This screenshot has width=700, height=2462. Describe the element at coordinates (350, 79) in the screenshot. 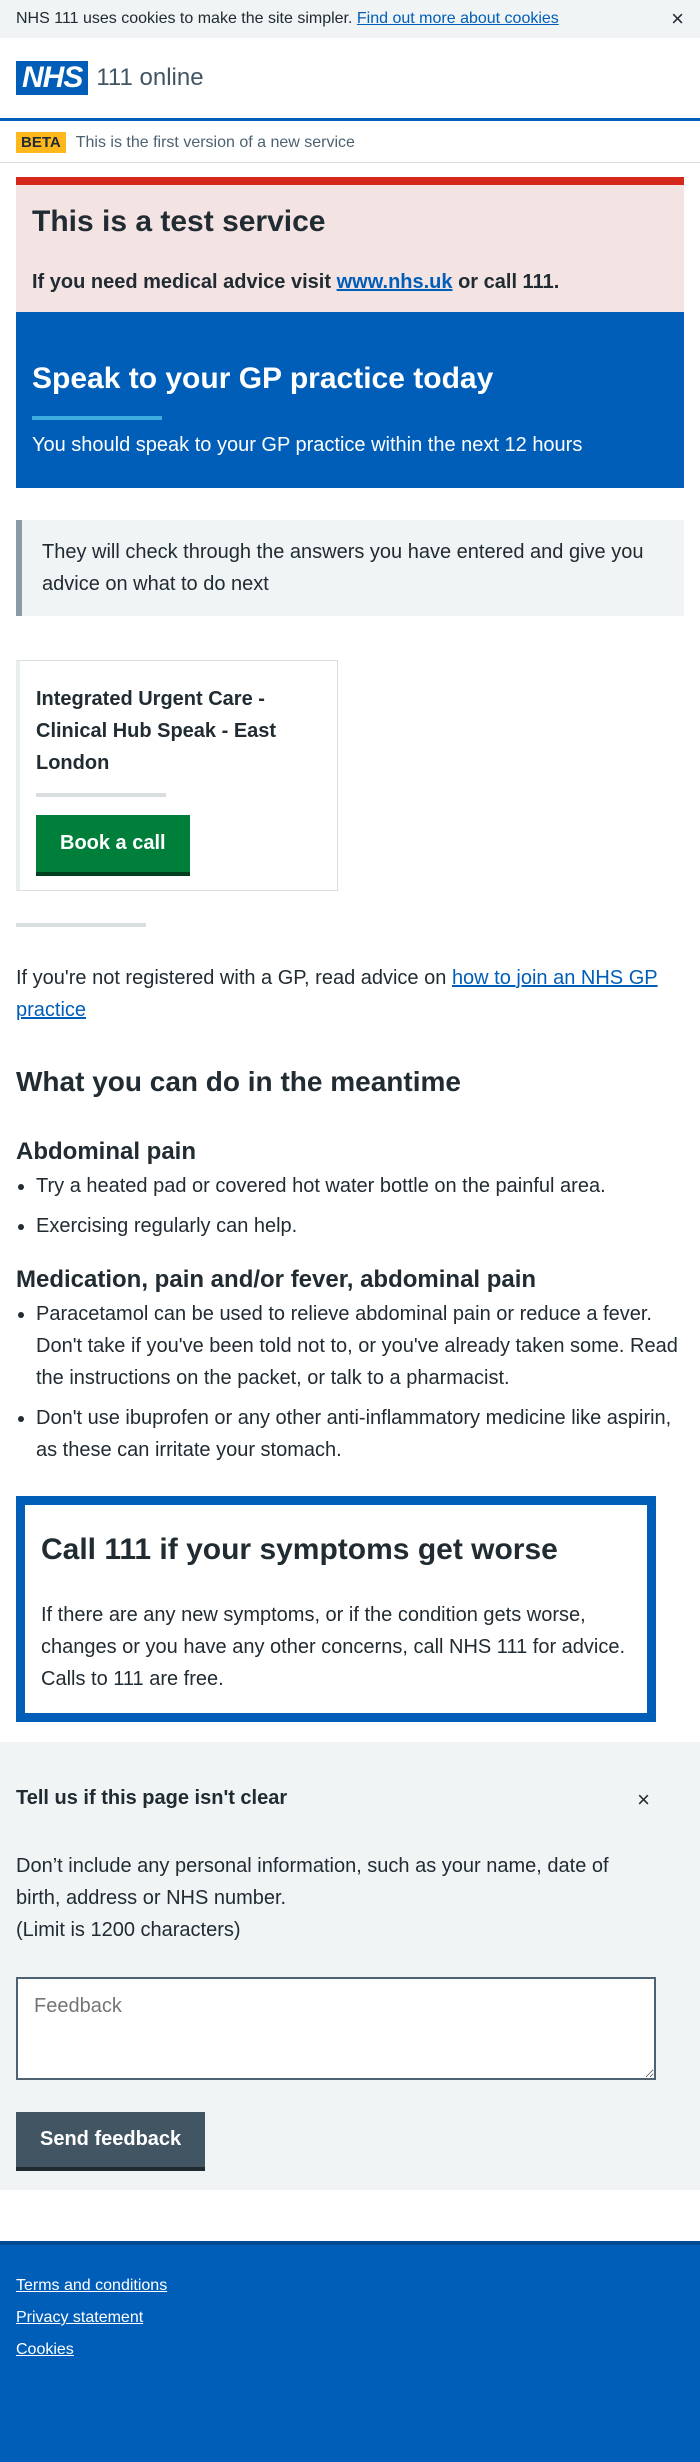

I see `site-header: NHS 111 online` at that location.